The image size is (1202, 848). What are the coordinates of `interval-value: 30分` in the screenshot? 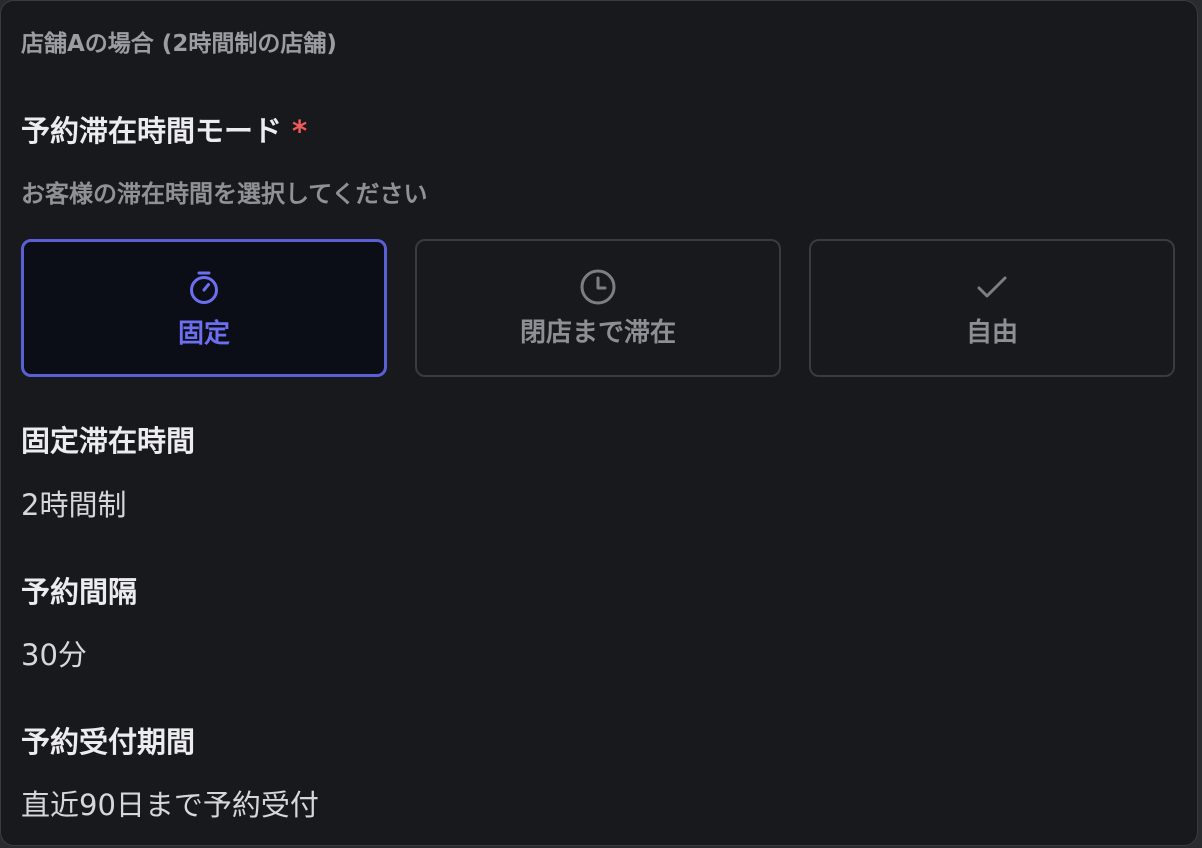 It's located at (54, 655).